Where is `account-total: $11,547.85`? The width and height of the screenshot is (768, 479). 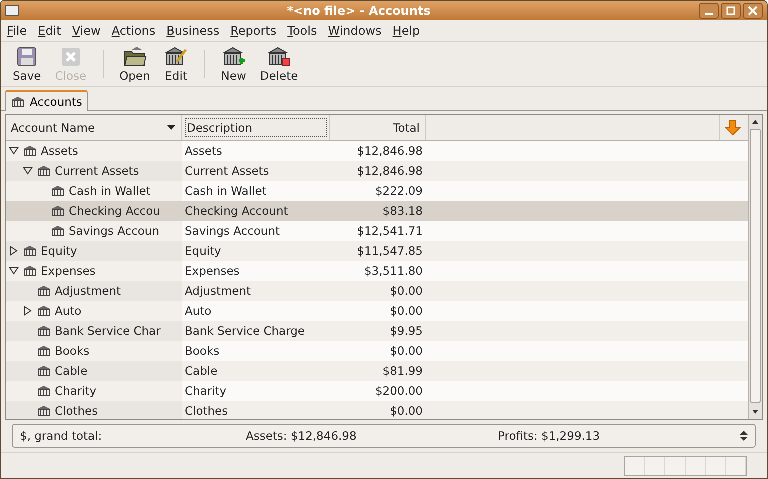 account-total: $11,547.85 is located at coordinates (390, 251).